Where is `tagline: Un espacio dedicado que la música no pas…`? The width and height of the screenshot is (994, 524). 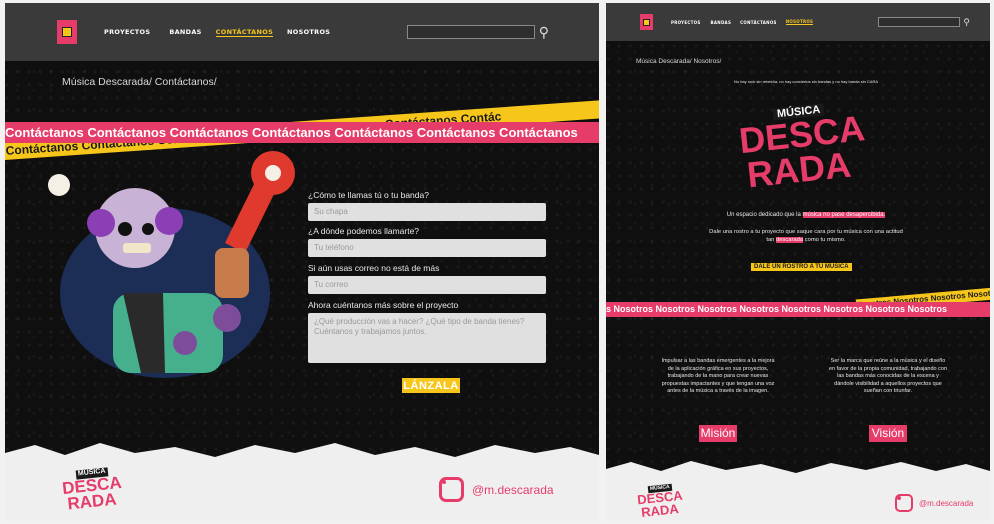
tagline: Un espacio dedicado que la música no pas… is located at coordinates (806, 215).